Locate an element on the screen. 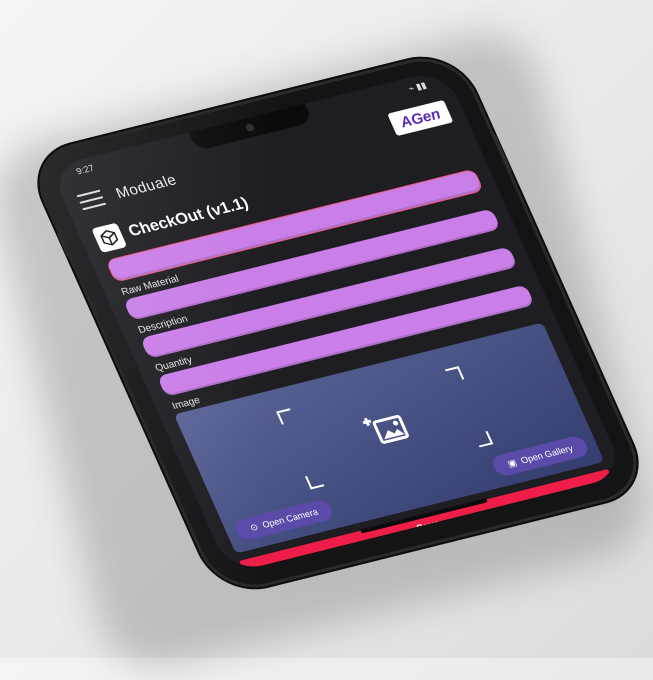 This screenshot has width=653, height=680. open-camera-label: Open Camera is located at coordinates (290, 518).